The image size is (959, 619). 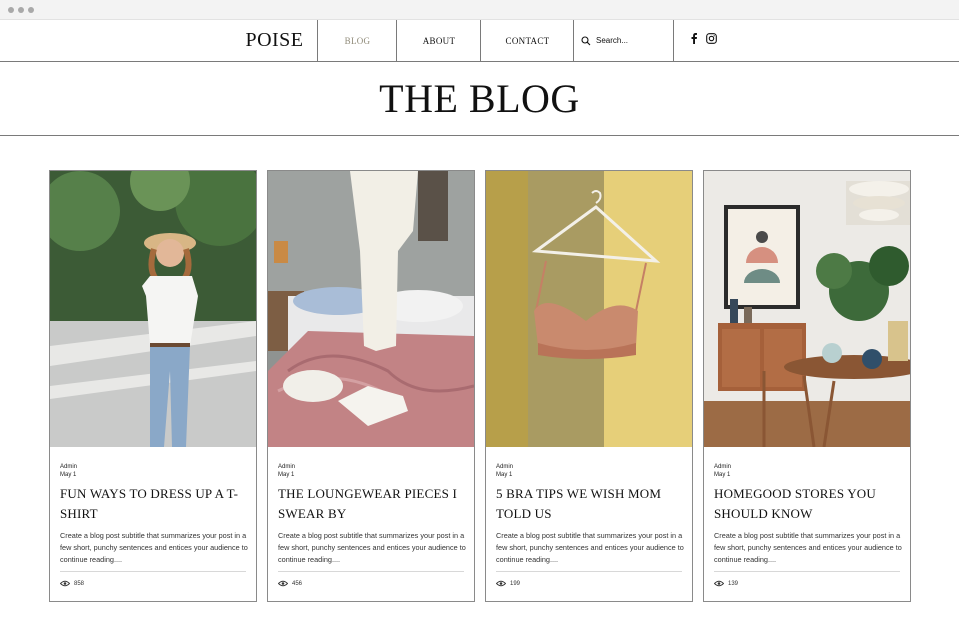 I want to click on views-count: 199, so click(x=515, y=583).